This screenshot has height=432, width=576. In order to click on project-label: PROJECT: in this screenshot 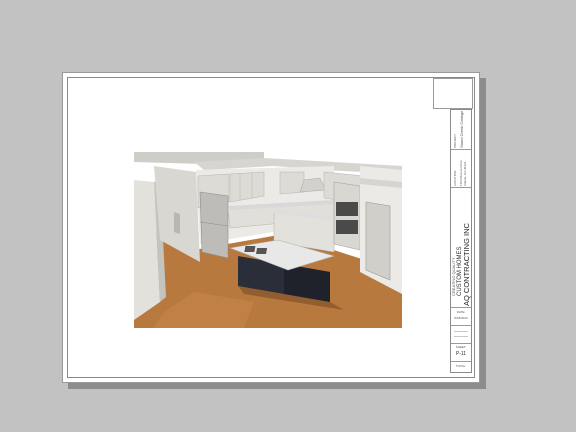, I will do `click(455, 140)`.